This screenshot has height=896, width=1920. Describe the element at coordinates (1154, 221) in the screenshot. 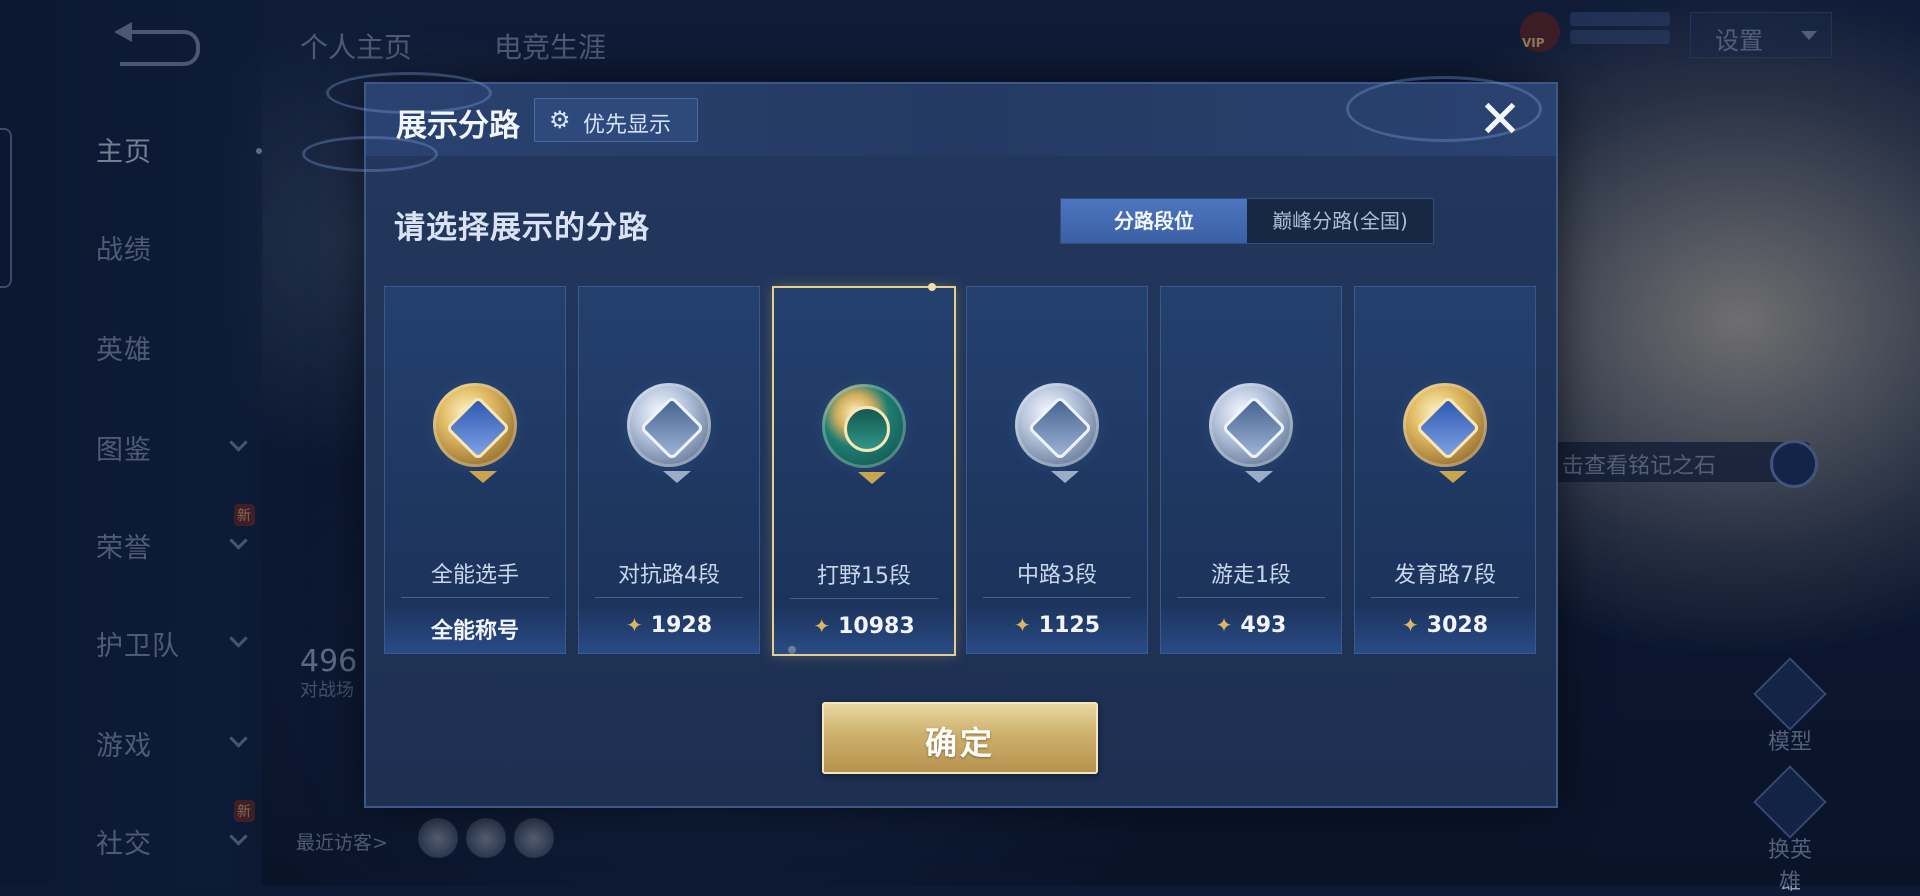

I see `segment-lane-rank: 分路段位` at that location.